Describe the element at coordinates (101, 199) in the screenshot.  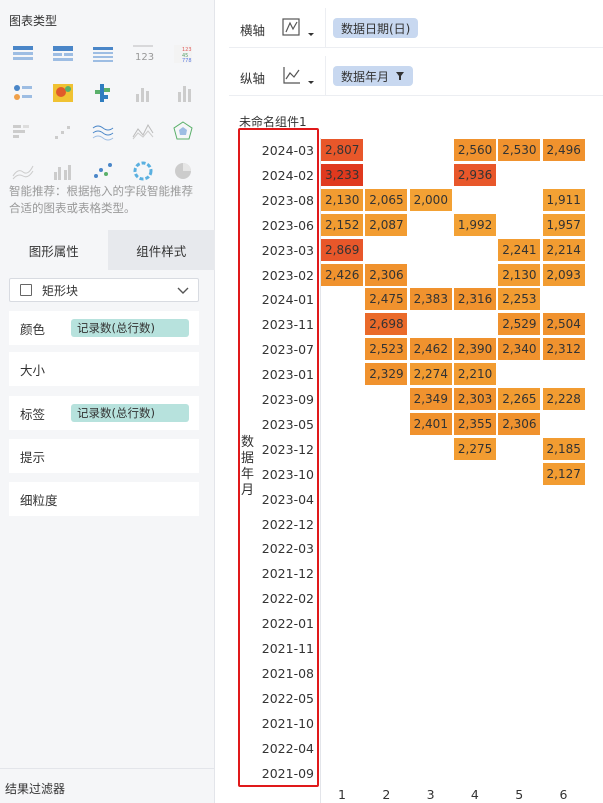
I see `smart-recommend-hint: 智能推荐：根据拖入的字段智能推荐合适的图表或表格类型。` at that location.